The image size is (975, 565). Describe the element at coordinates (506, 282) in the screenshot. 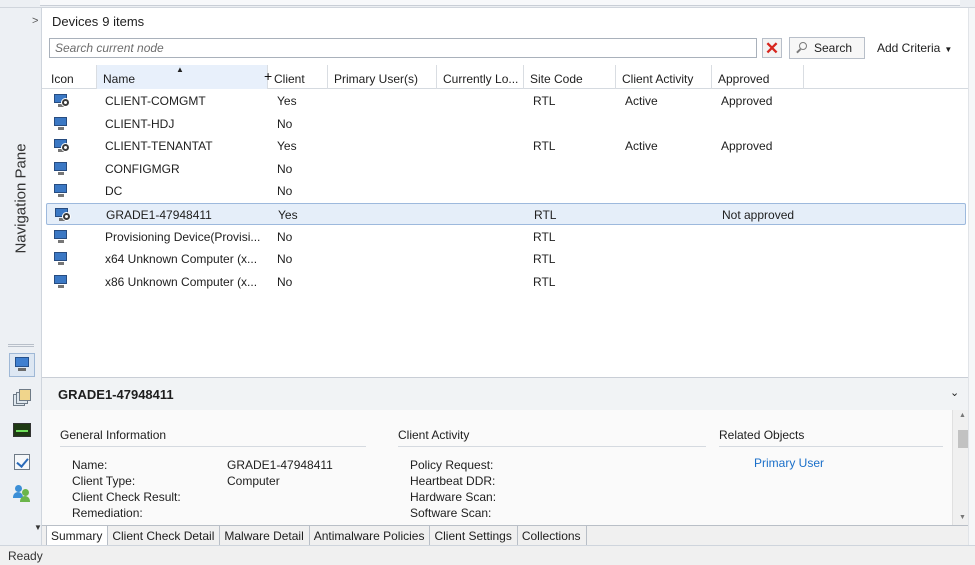

I see `table-row: x86 Unknown Computer (x... No RTL` at that location.